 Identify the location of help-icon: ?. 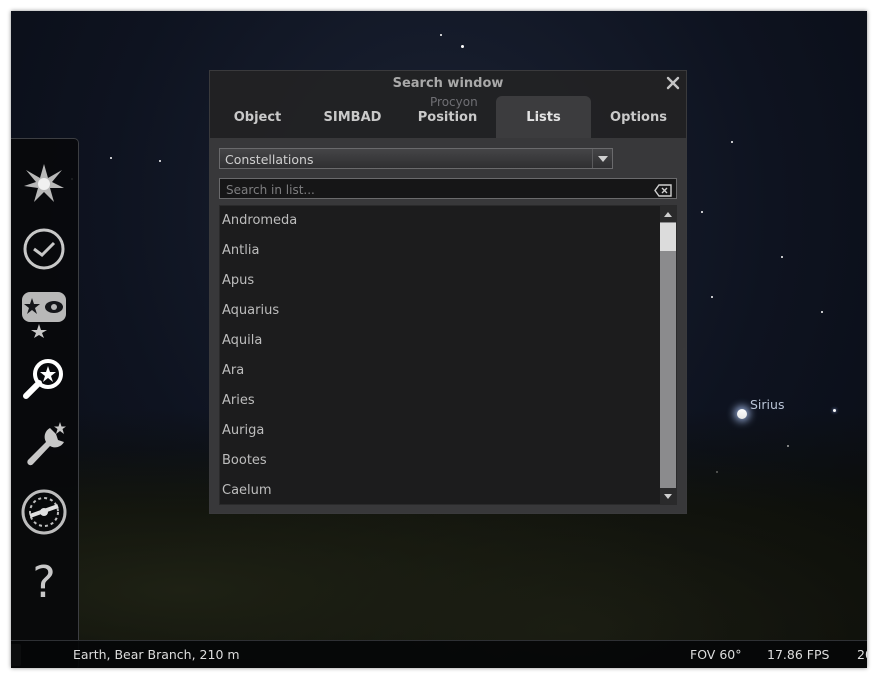
(44, 579).